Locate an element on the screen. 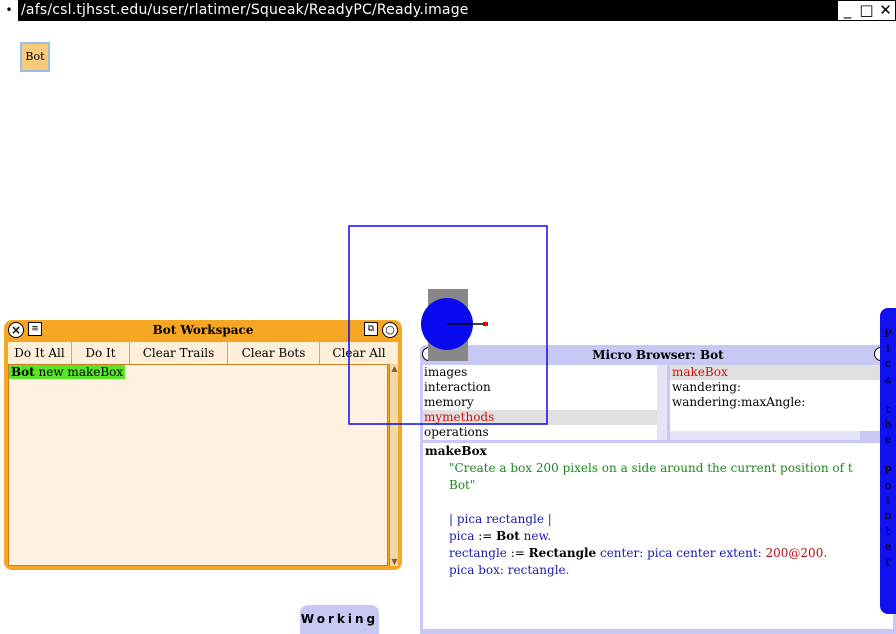  pica-the-pointer-flap-tab: P i c a t h e P o i n t e r is located at coordinates (888, 461).